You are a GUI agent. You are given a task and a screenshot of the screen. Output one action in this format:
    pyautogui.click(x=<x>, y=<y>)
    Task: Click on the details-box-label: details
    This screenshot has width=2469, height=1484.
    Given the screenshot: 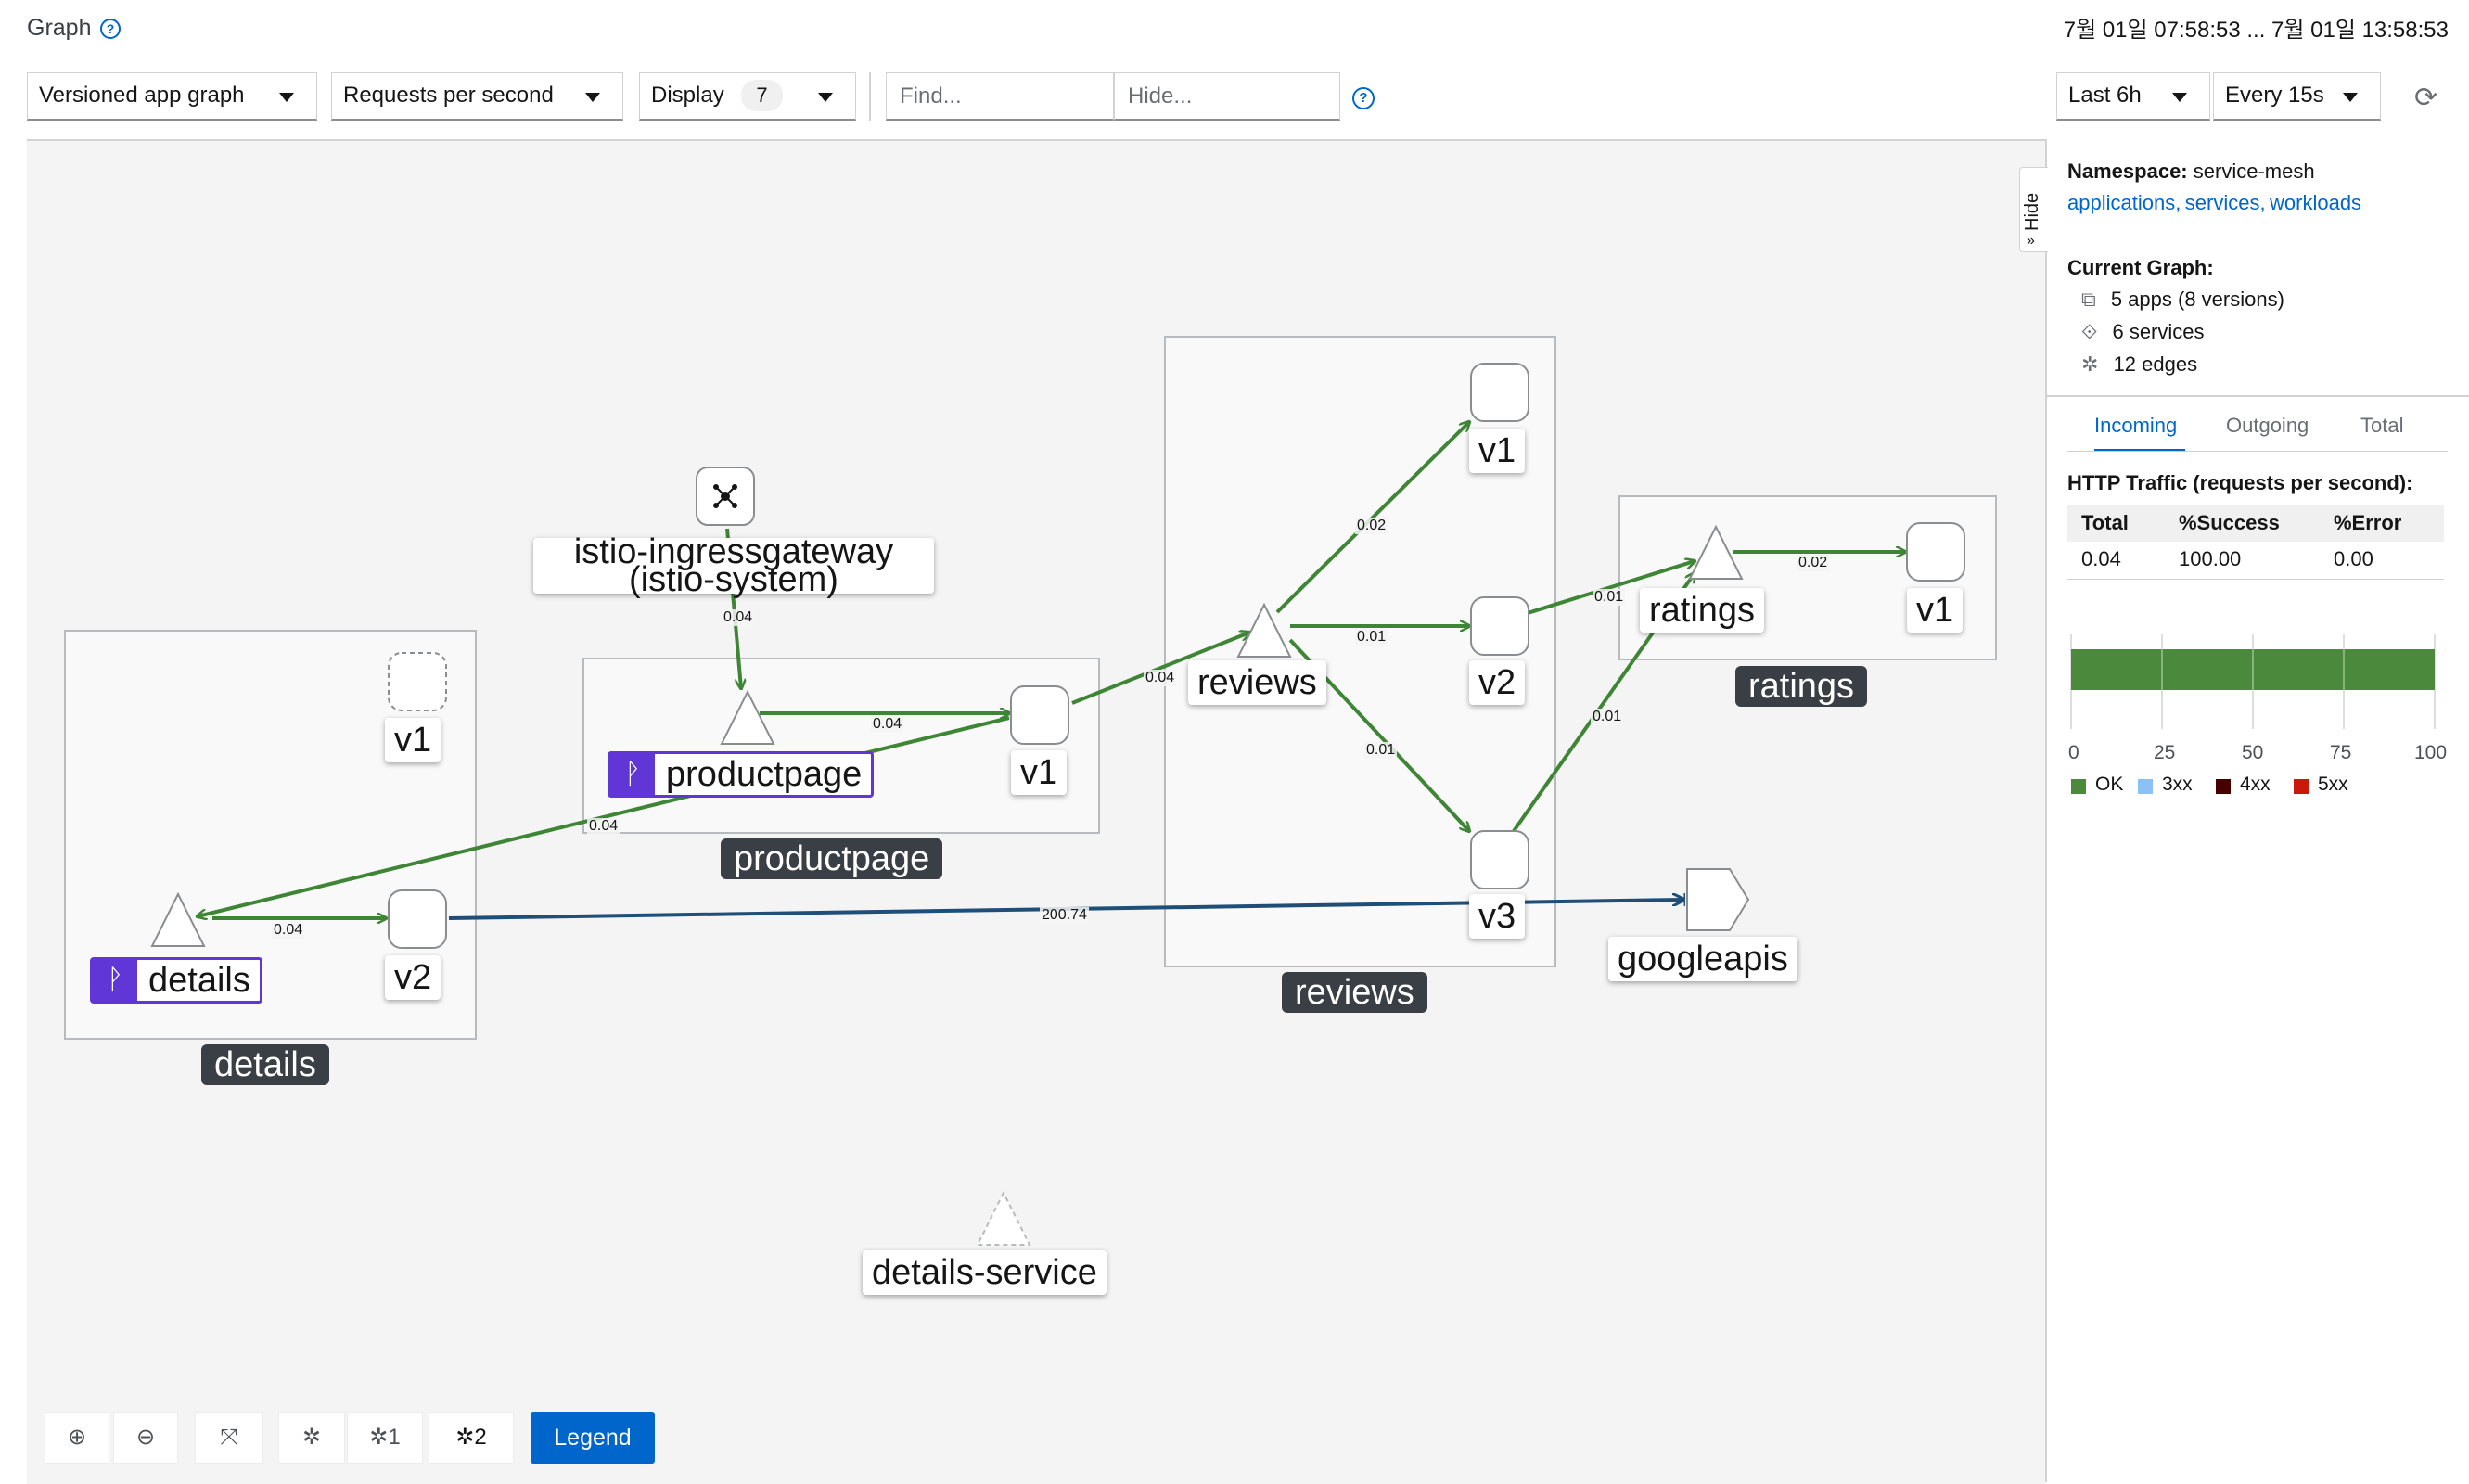 What is the action you would take?
    pyautogui.click(x=265, y=1064)
    